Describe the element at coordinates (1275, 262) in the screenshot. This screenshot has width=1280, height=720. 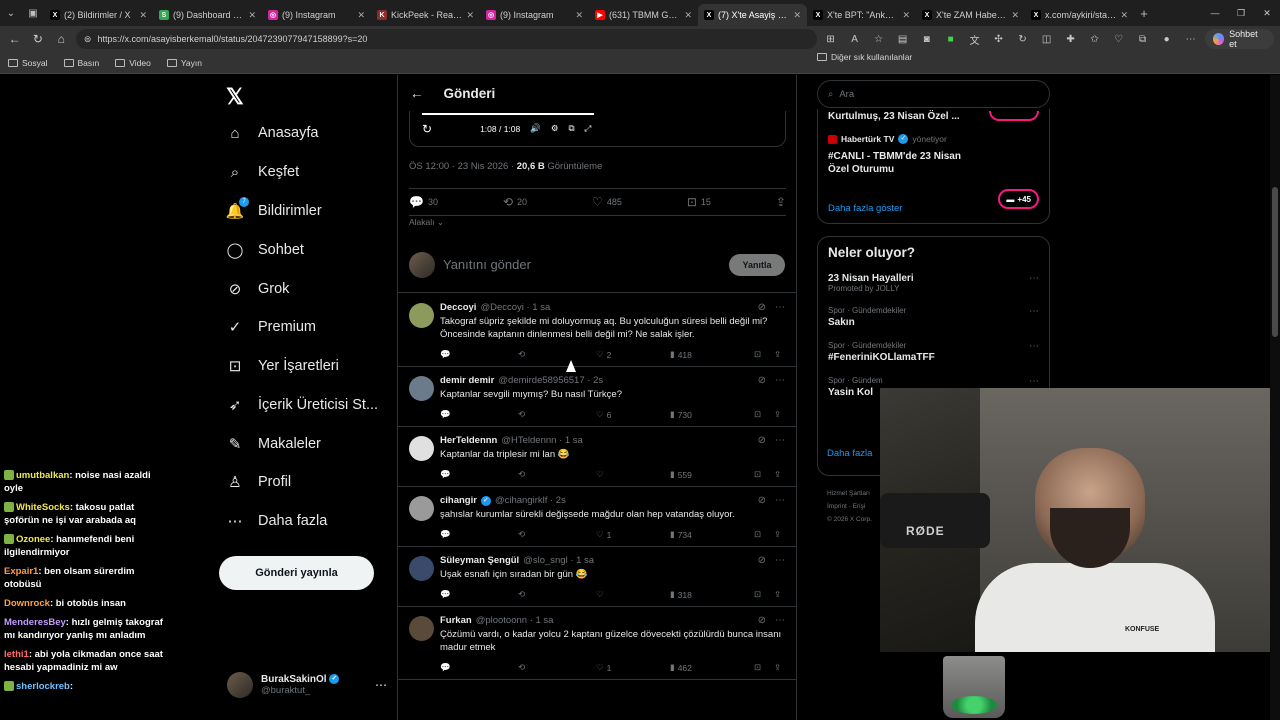
I see `scrollbar-thumb` at that location.